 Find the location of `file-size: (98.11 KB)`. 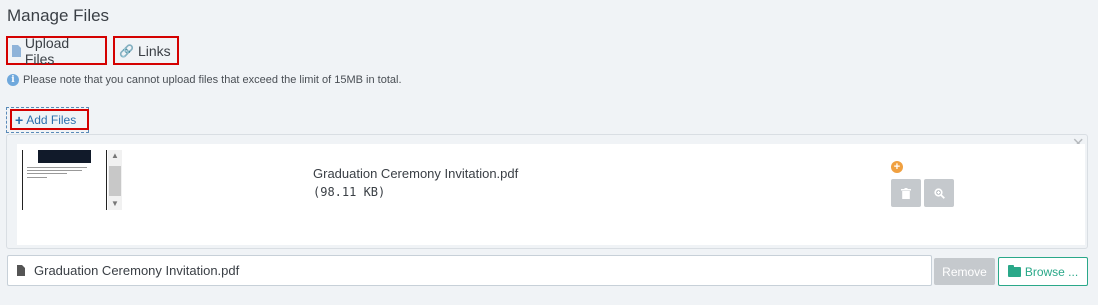

file-size: (98.11 KB) is located at coordinates (349, 192).